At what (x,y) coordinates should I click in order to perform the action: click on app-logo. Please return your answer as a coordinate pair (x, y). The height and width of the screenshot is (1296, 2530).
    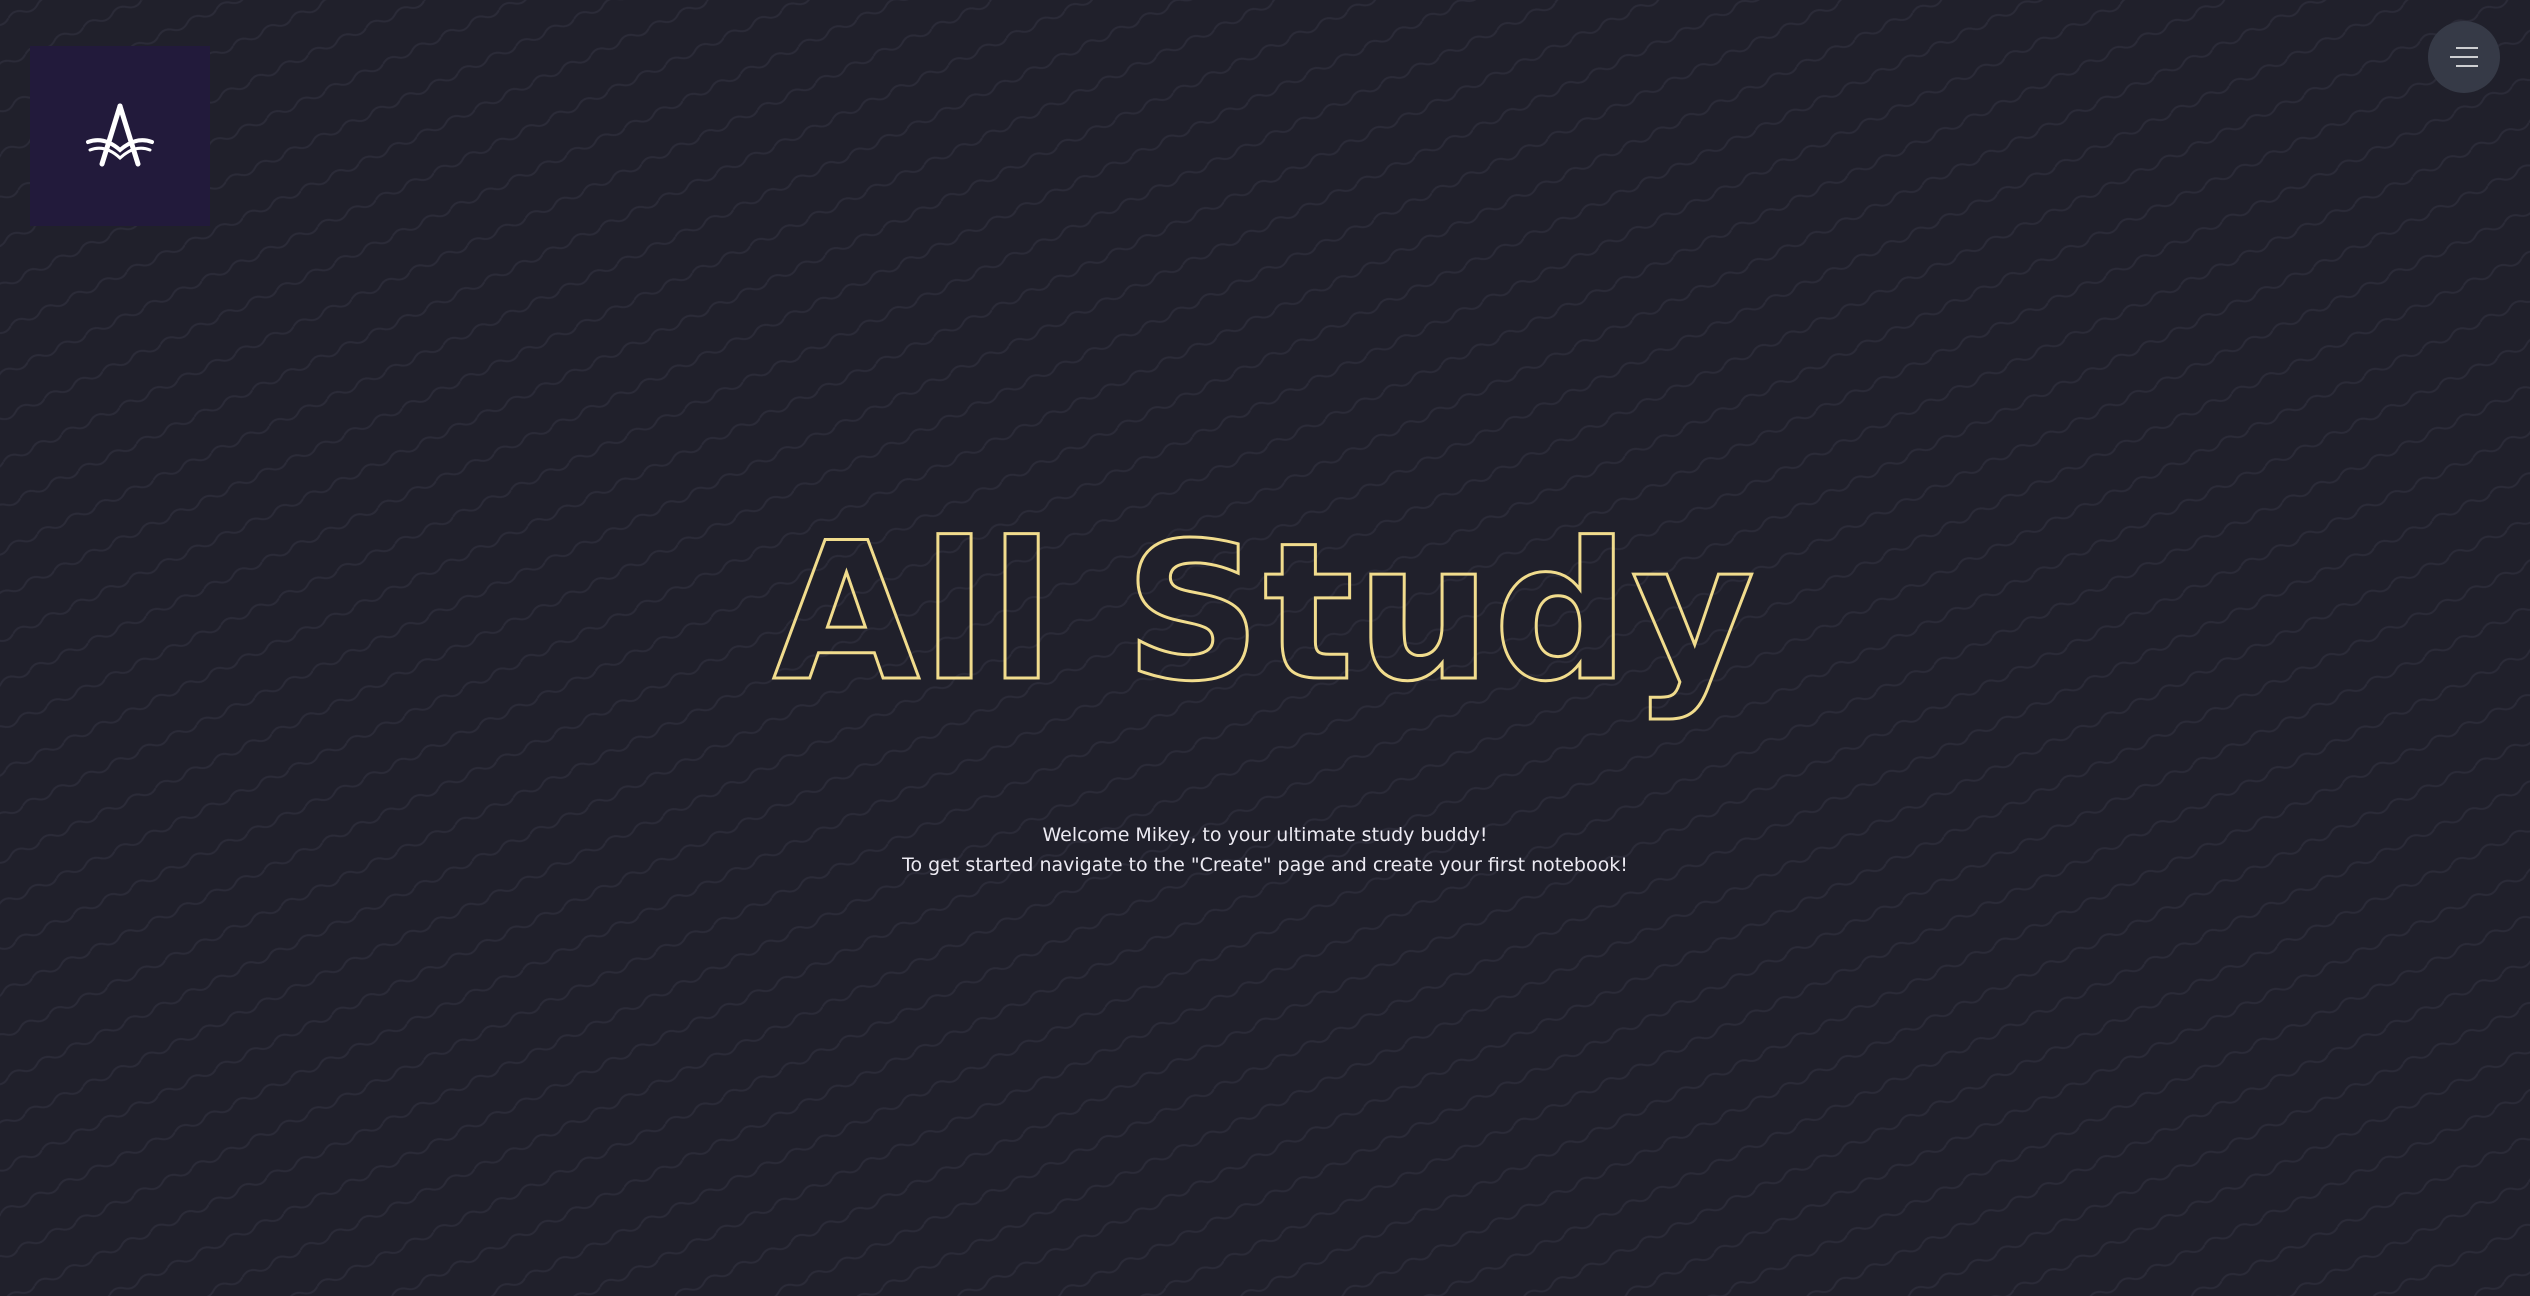
    Looking at the image, I should click on (120, 136).